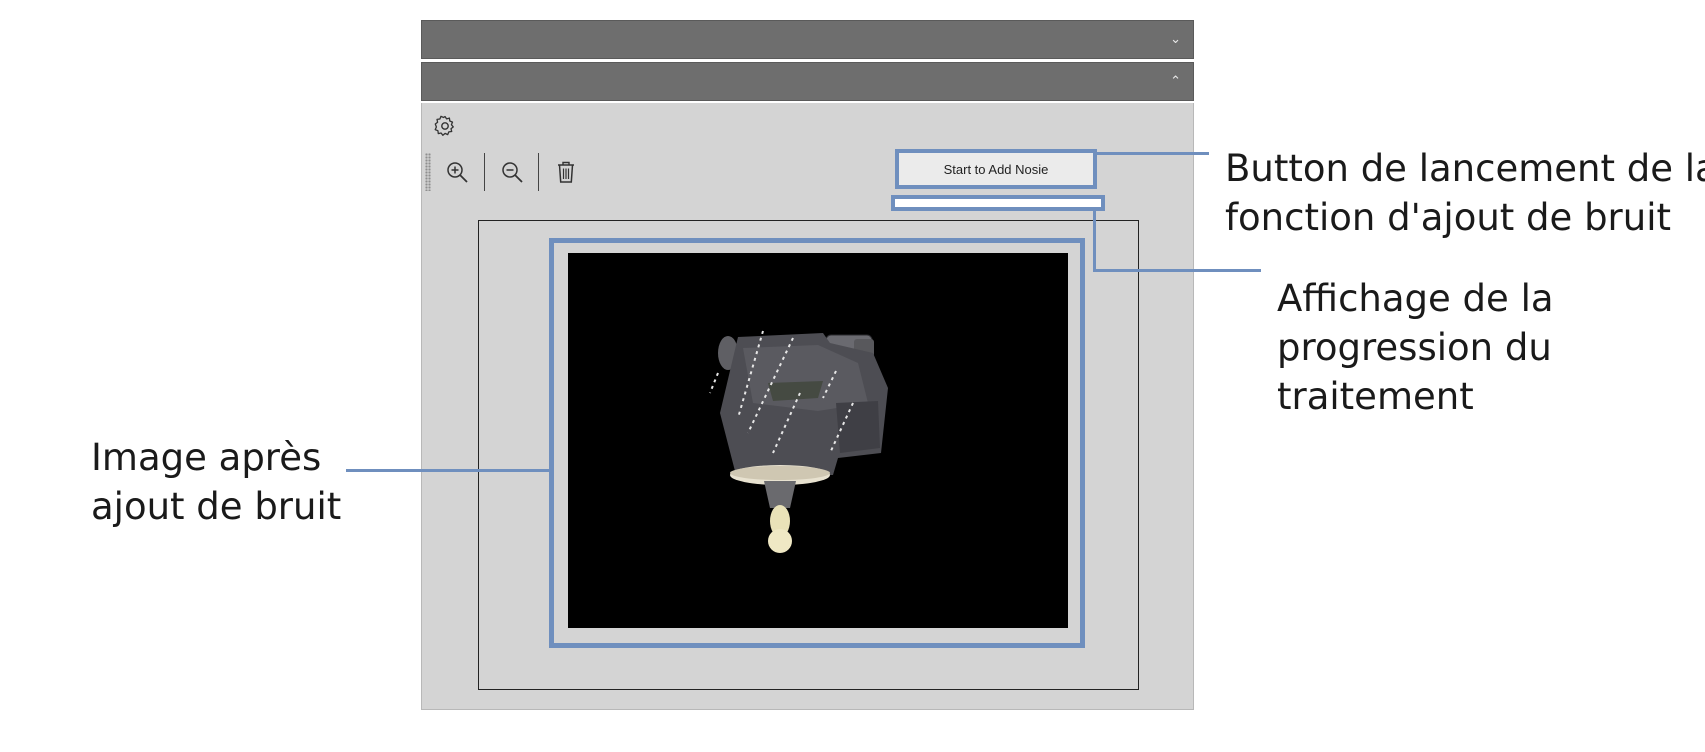  I want to click on annotation-line: Affichage de la, so click(1415, 298).